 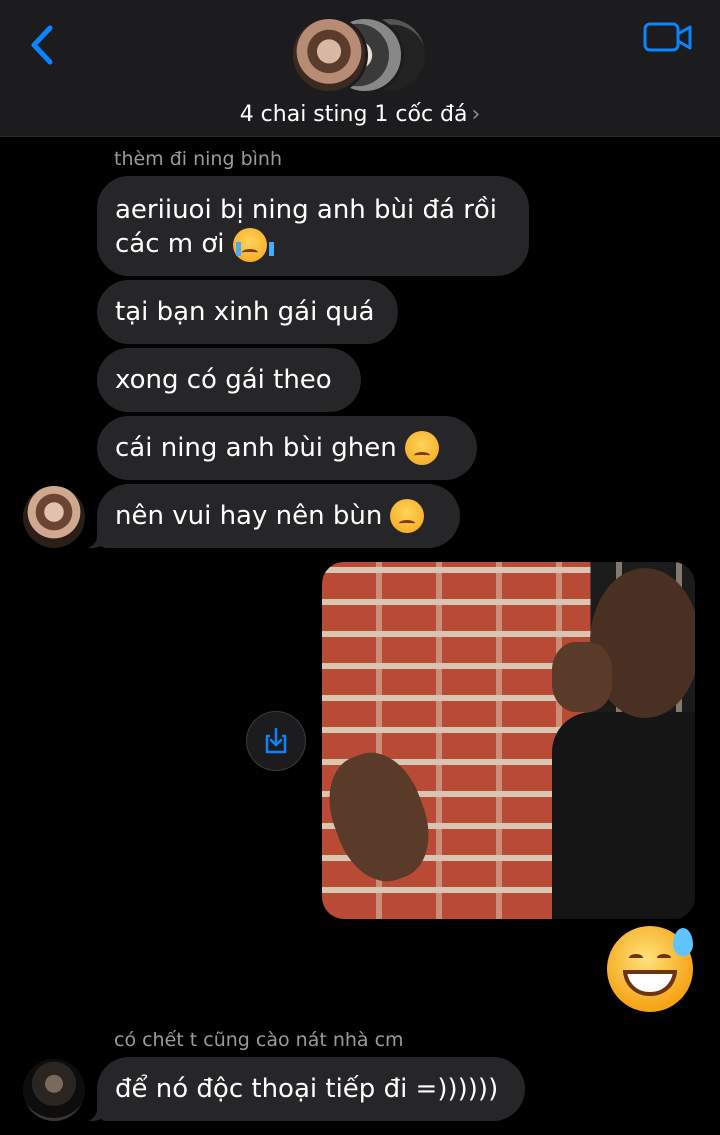 I want to click on message-text: aeriiuoi bị ning anh bùi đá rồi các m ơi, so click(x=306, y=227).